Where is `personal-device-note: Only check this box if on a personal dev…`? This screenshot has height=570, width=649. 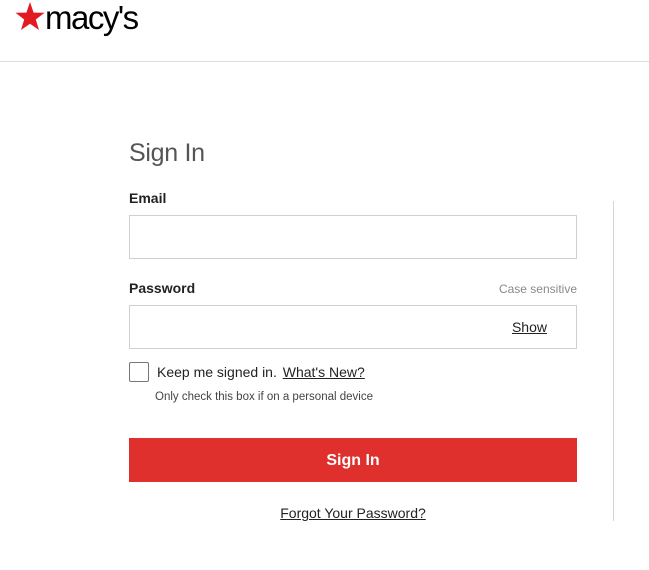
personal-device-note: Only check this box if on a personal dev… is located at coordinates (264, 397).